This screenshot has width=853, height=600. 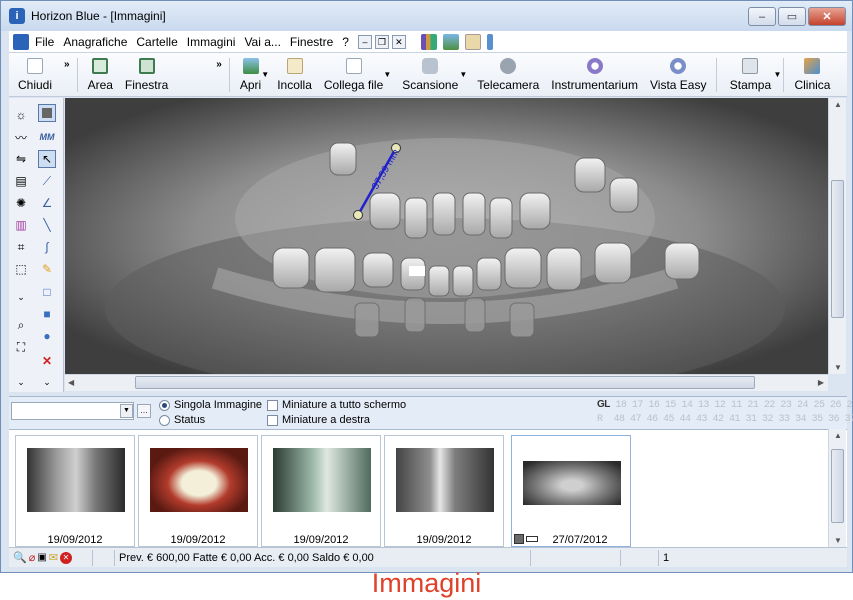 What do you see at coordinates (21, 382) in the screenshot?
I see `expand-tools-icon-2: ⌄` at bounding box center [21, 382].